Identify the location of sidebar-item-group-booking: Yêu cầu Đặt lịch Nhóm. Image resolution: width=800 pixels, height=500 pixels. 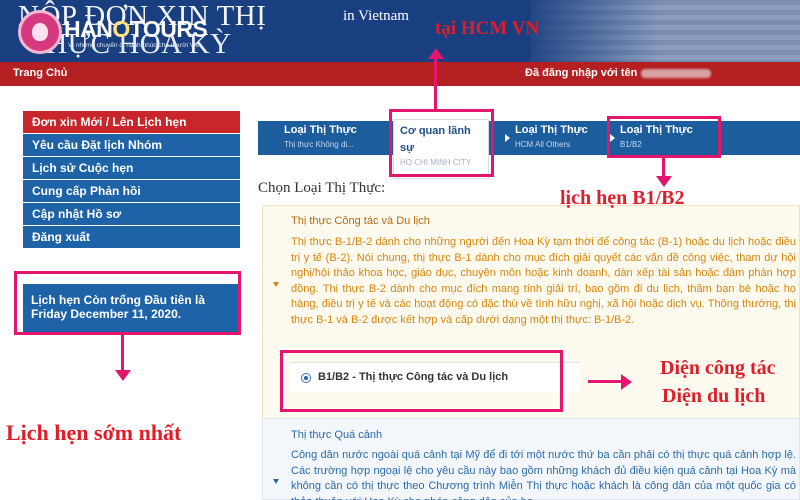
(131, 145).